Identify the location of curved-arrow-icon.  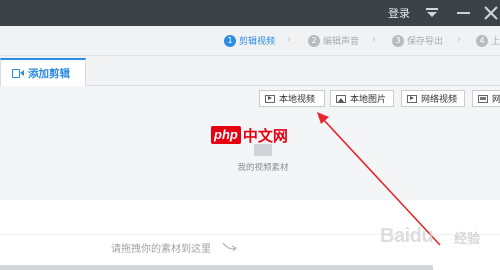
(230, 247).